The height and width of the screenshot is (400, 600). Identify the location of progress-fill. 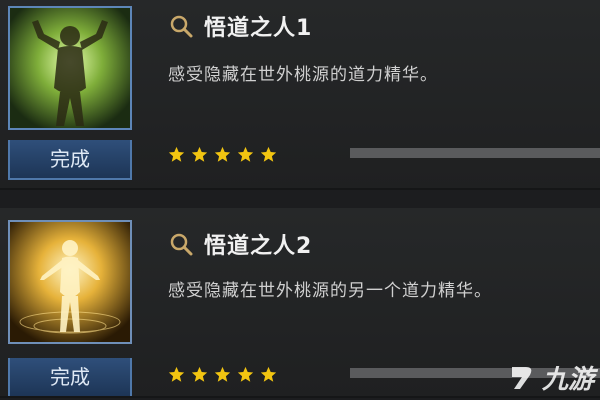
(475, 153).